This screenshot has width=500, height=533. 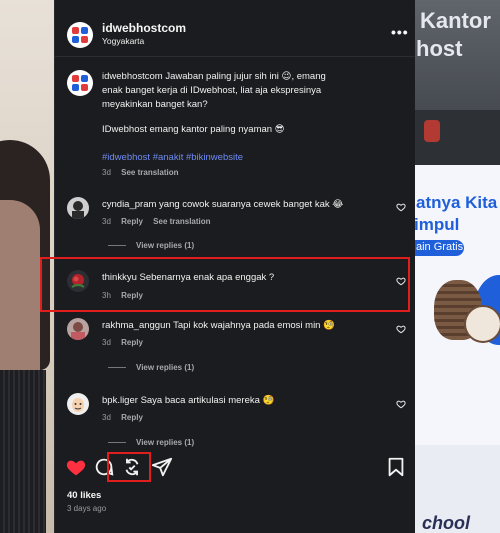 I want to click on caption-meta: 3d See translation, so click(x=140, y=172).